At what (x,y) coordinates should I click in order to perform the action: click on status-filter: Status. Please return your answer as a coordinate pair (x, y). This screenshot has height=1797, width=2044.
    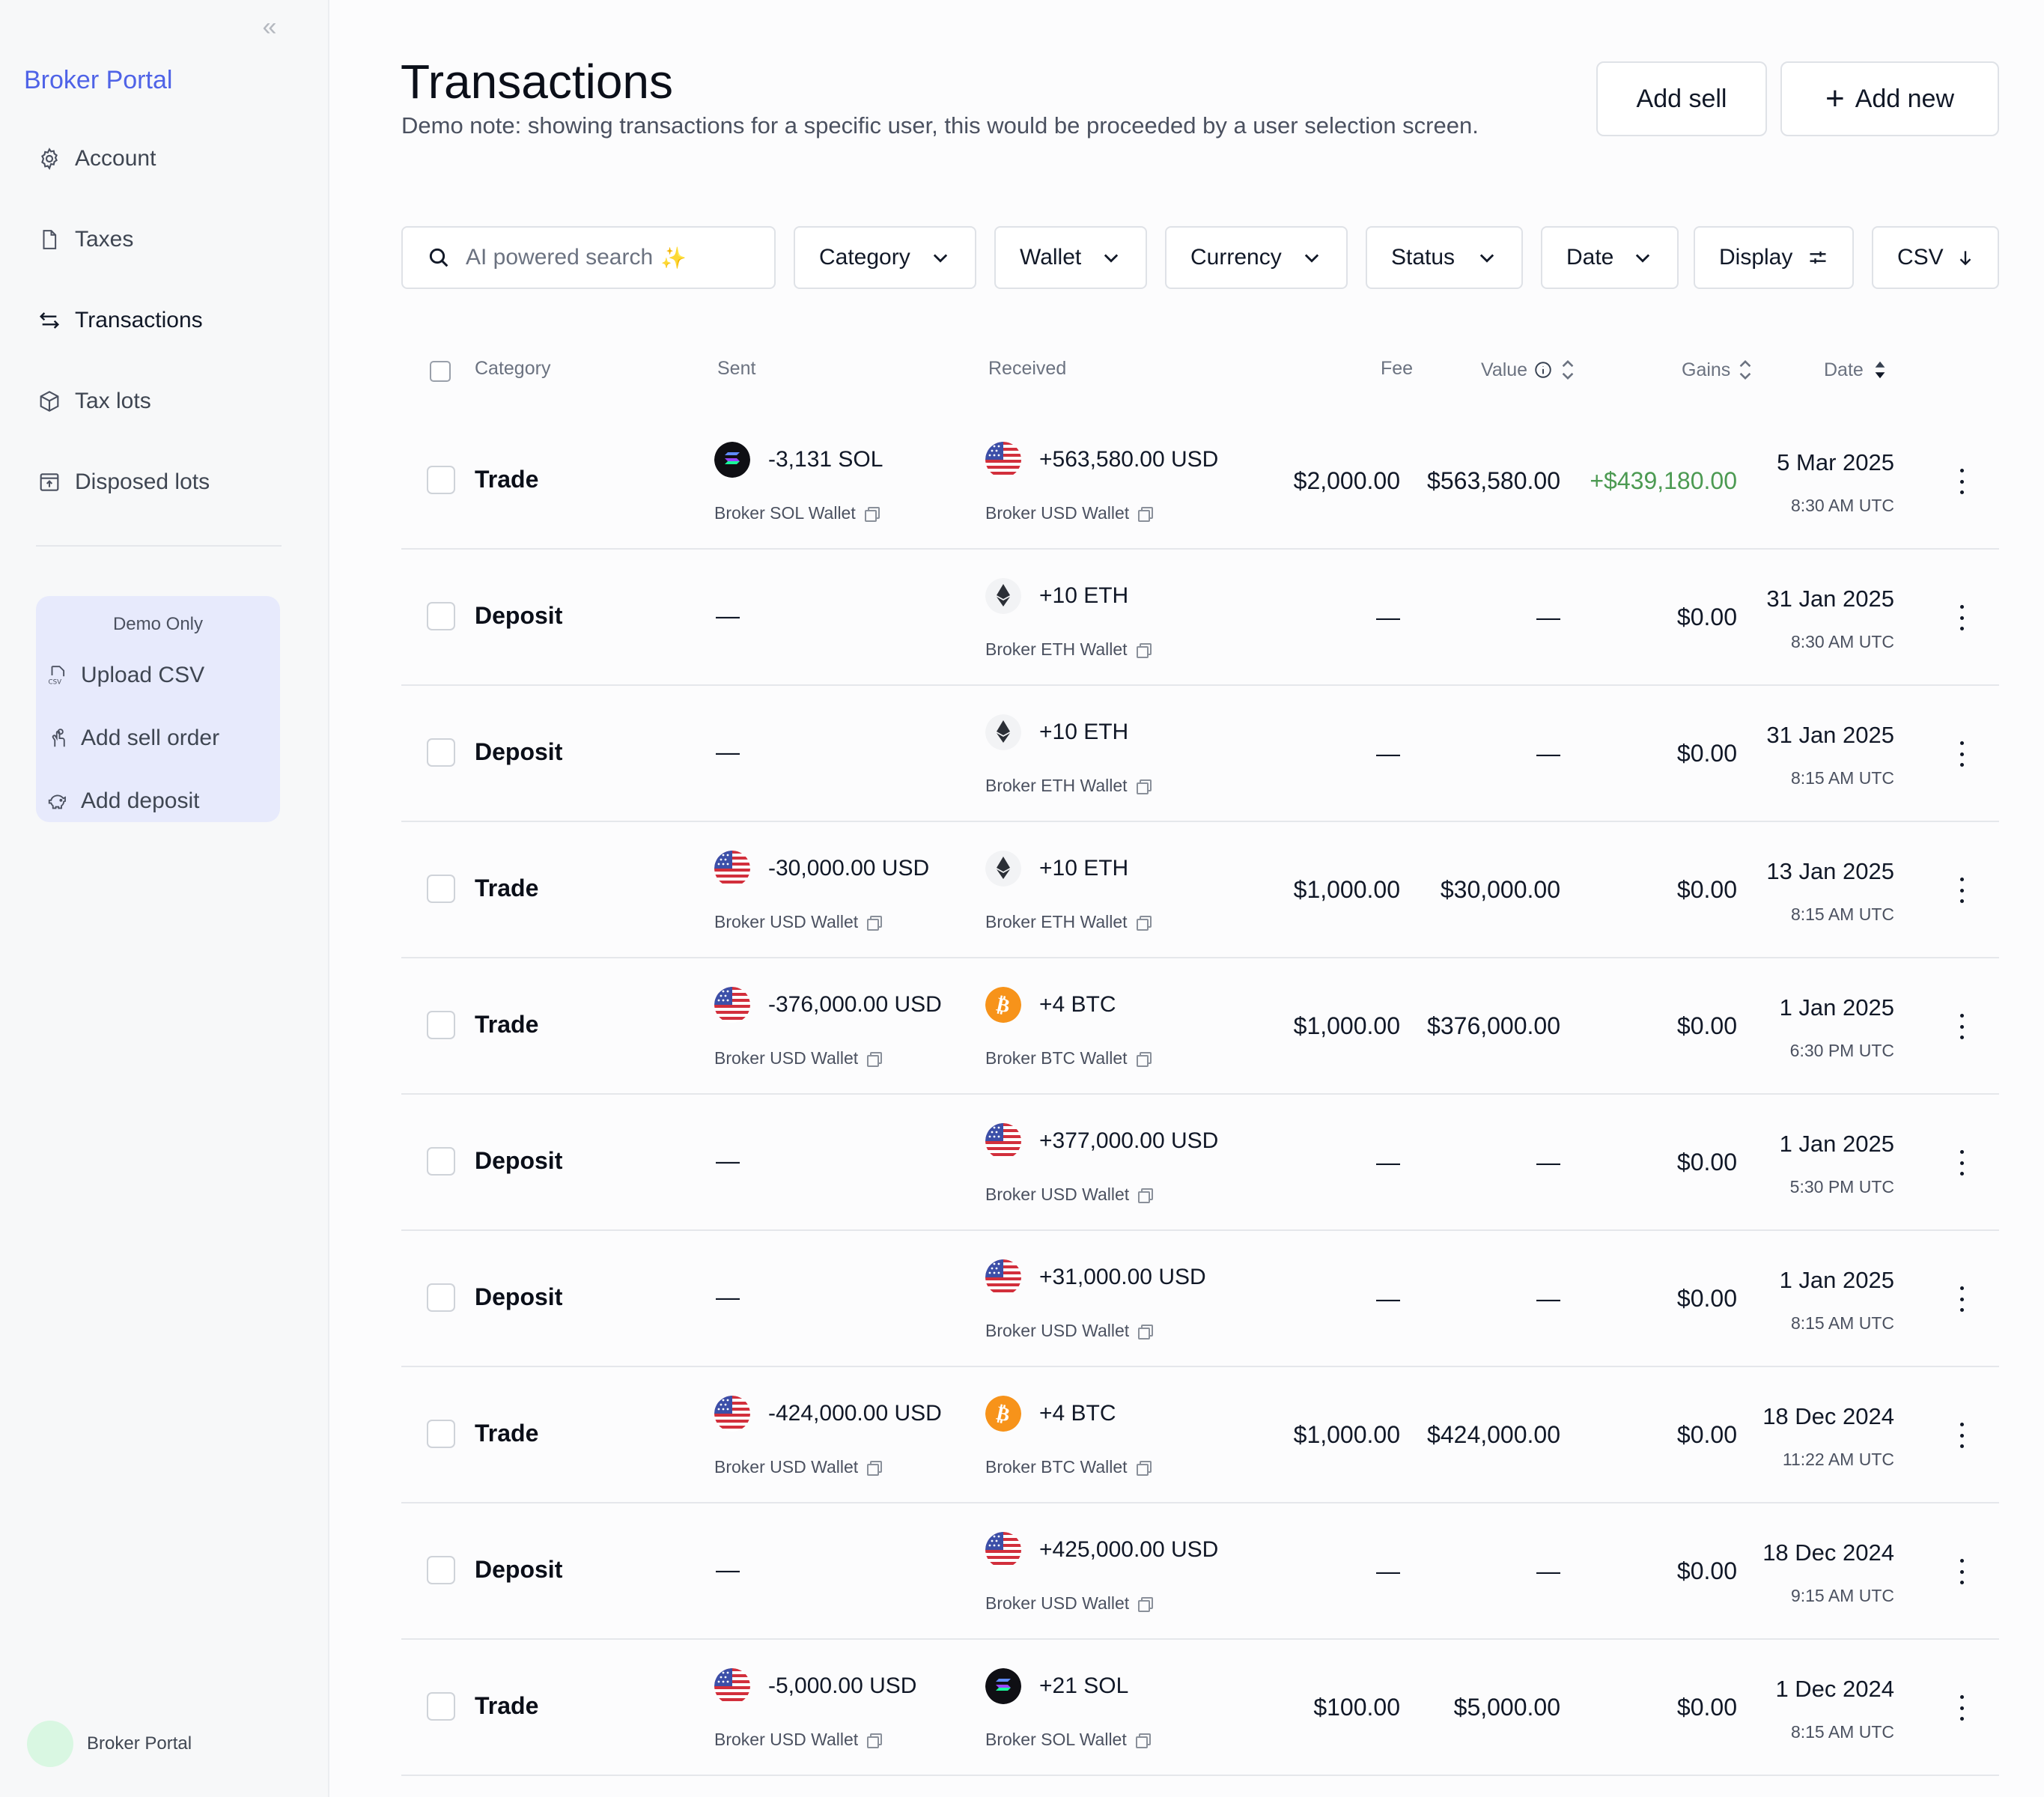
    Looking at the image, I should click on (1444, 257).